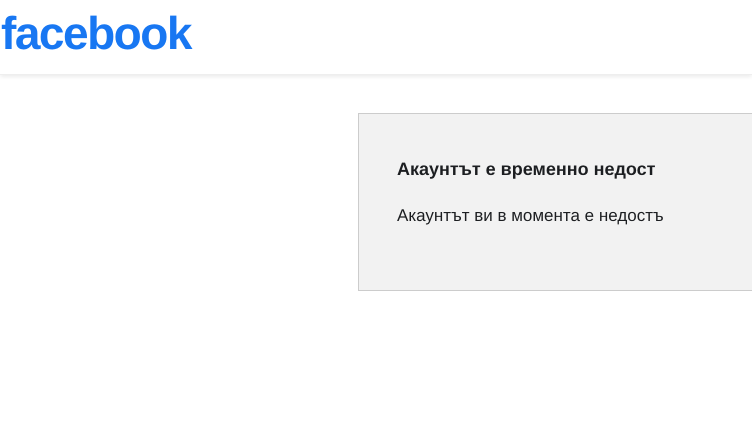  What do you see at coordinates (96, 33) in the screenshot?
I see `logo: facebook` at bounding box center [96, 33].